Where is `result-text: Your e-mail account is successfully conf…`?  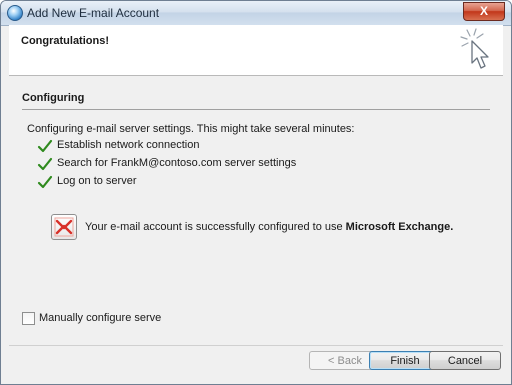
result-text: Your e-mail account is successfully conf… is located at coordinates (269, 227).